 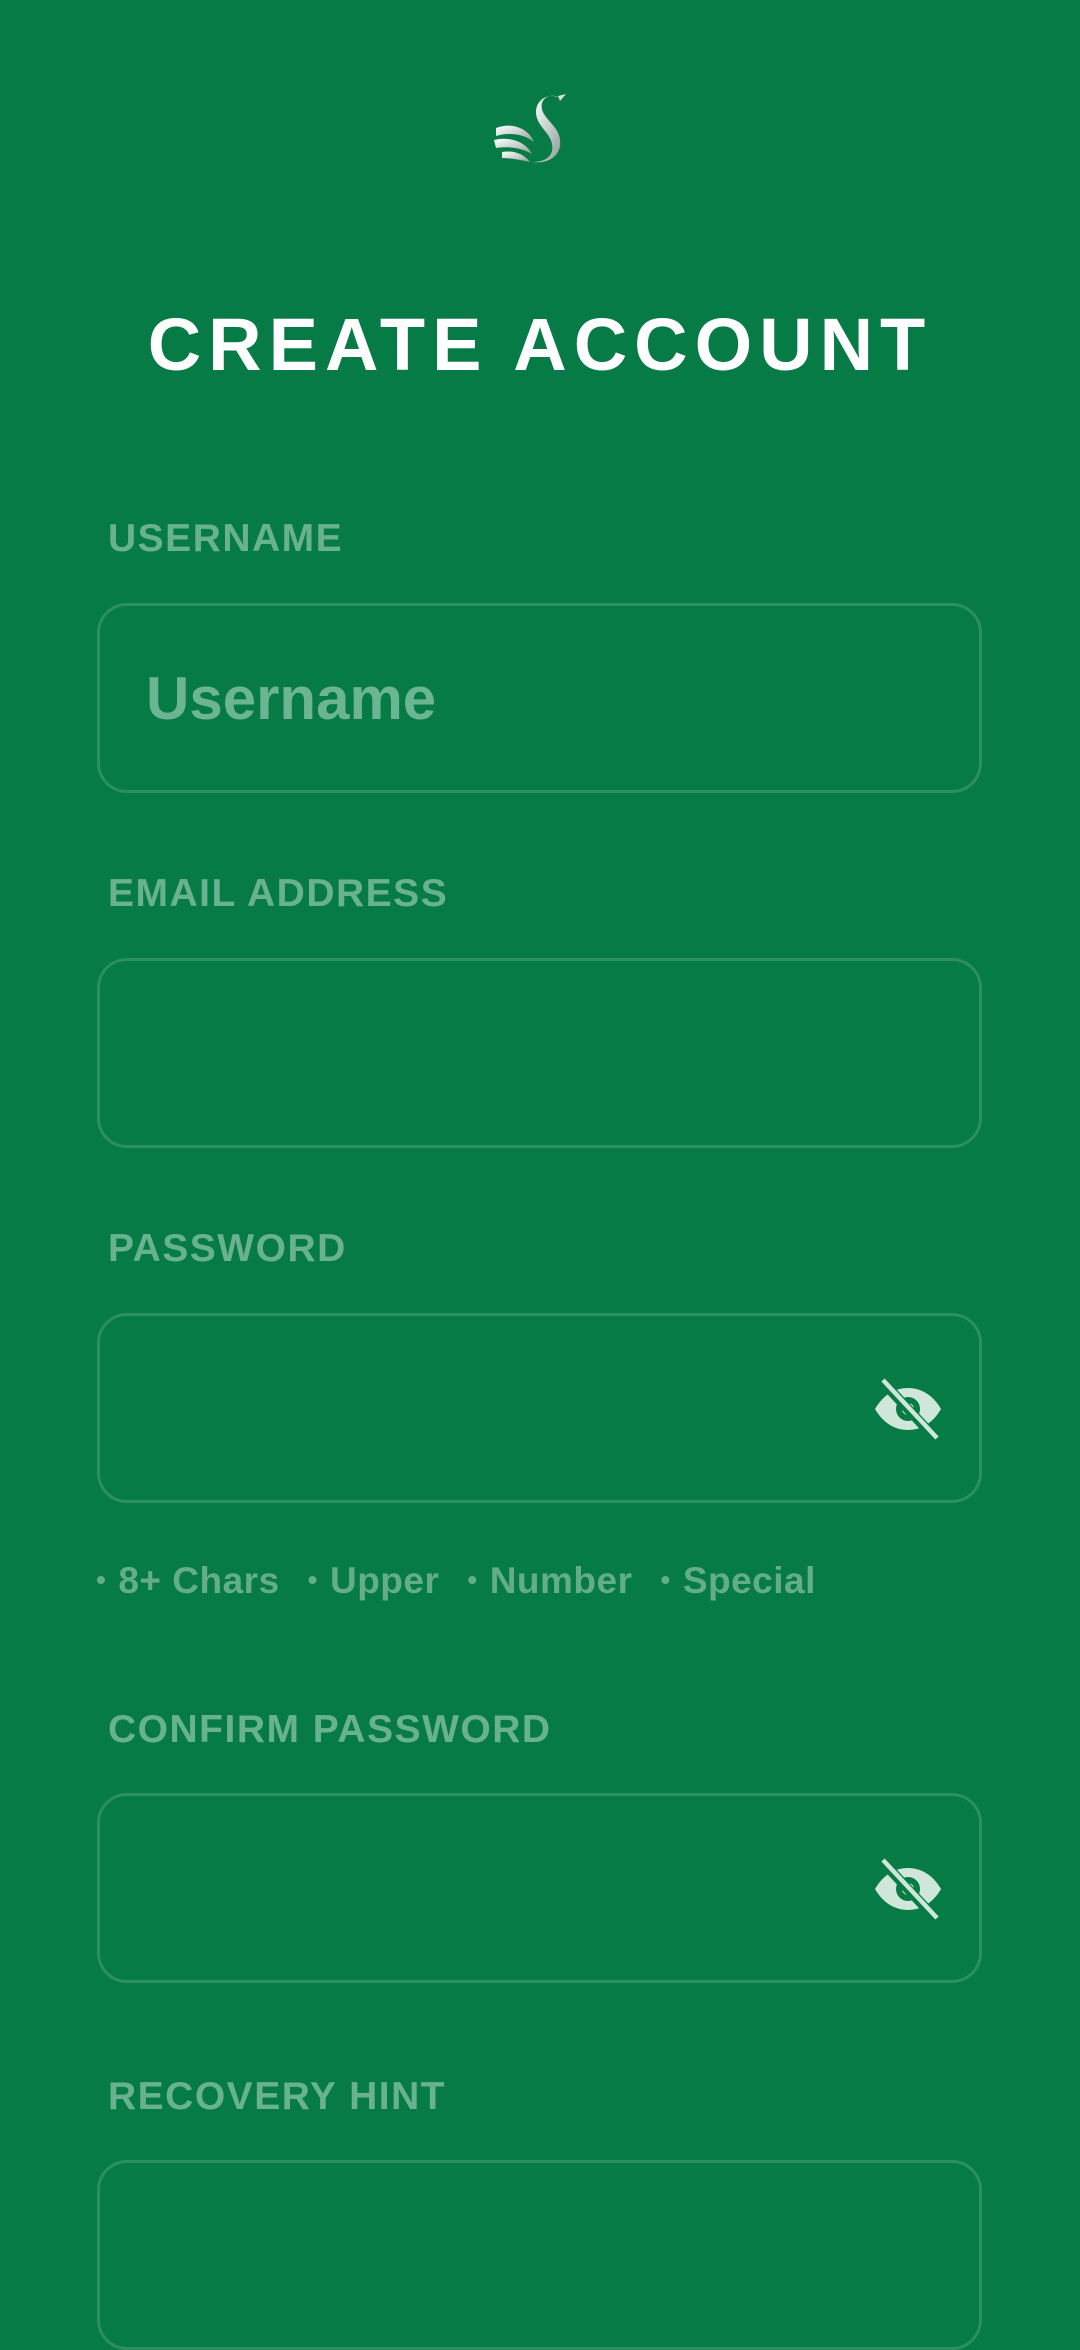 What do you see at coordinates (540, 344) in the screenshot?
I see `page-title: CREATE ACCOUNT` at bounding box center [540, 344].